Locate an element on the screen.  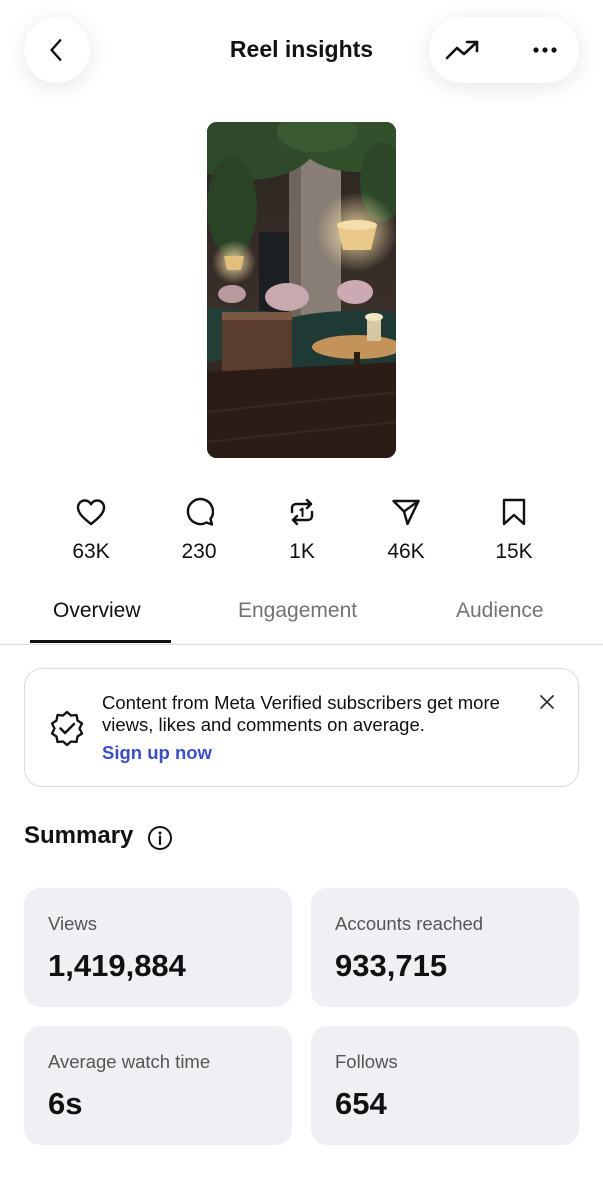
accounts-reached-card: Accounts reached 933,715 is located at coordinates (445, 947).